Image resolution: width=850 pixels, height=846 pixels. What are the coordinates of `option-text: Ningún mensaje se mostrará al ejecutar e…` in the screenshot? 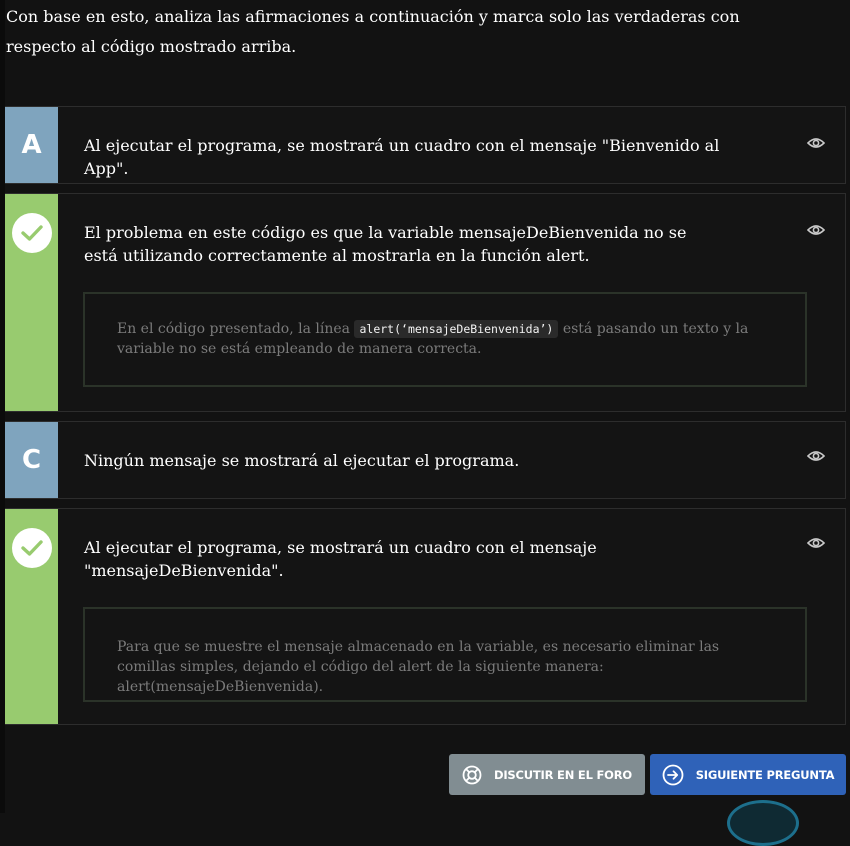 It's located at (302, 460).